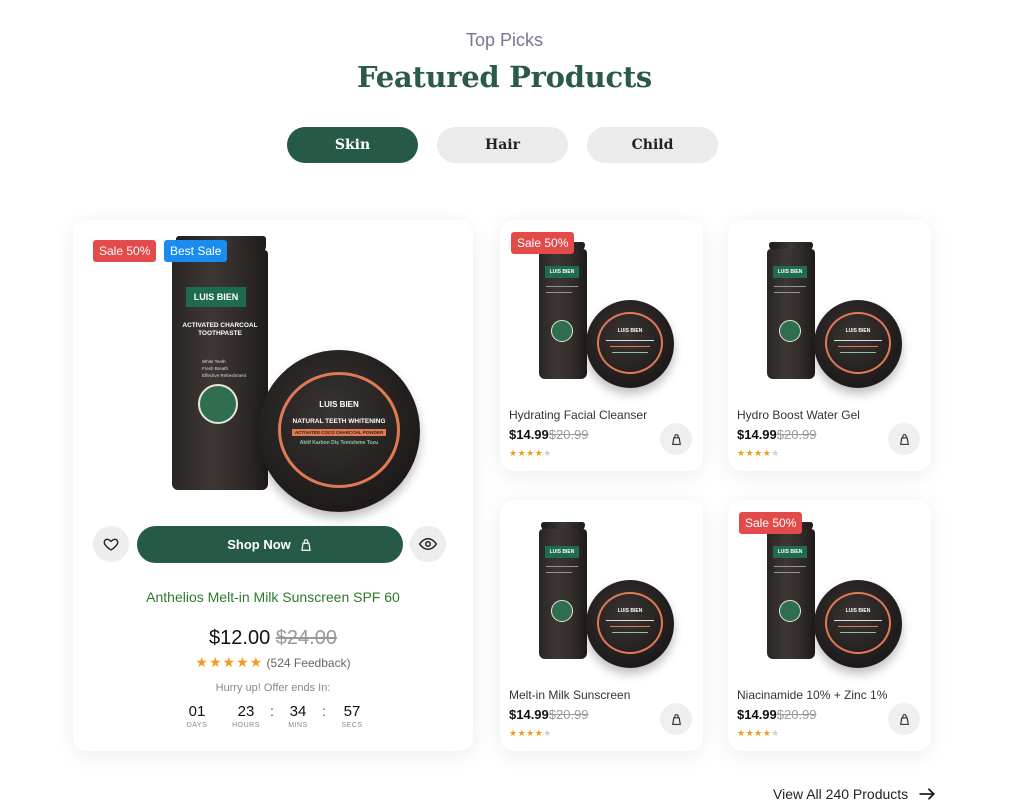 The image size is (1009, 808). I want to click on featured-product-name: Anthelios Melt-in Milk Sunscreen SPF 60, so click(273, 597).